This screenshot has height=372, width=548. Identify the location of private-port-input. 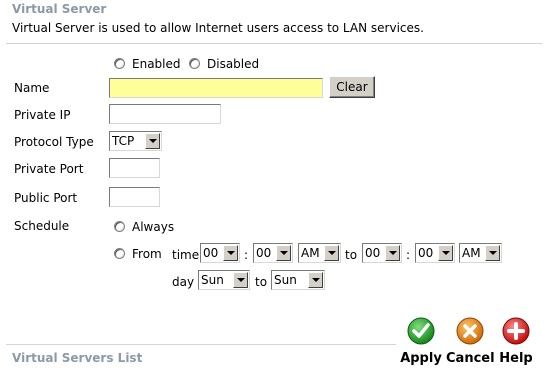
(134, 168).